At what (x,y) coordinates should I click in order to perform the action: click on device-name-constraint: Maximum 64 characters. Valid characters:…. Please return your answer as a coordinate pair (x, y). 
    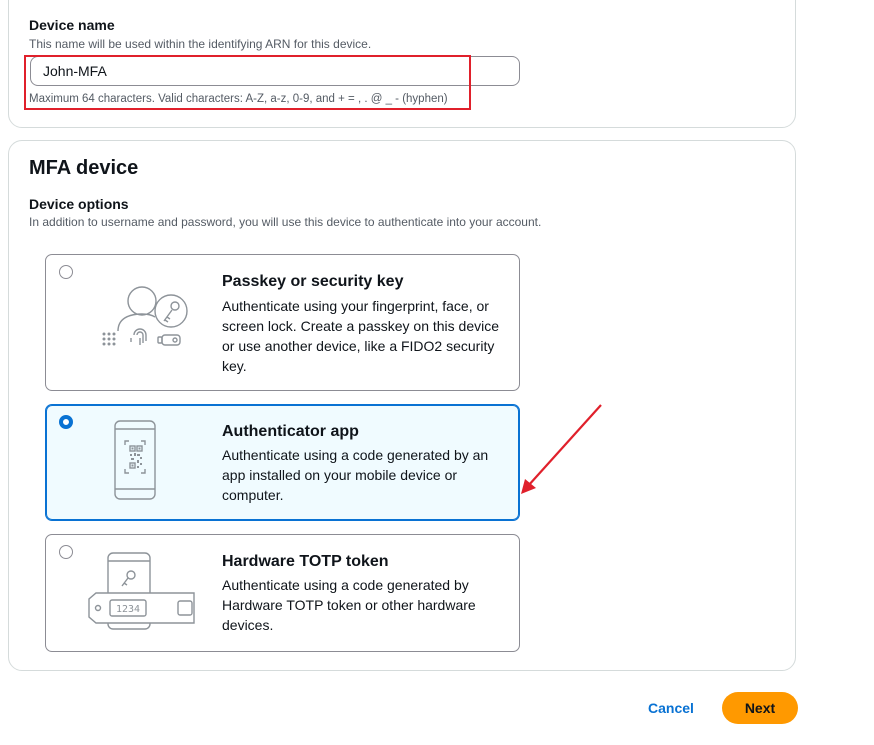
    Looking at the image, I should click on (238, 99).